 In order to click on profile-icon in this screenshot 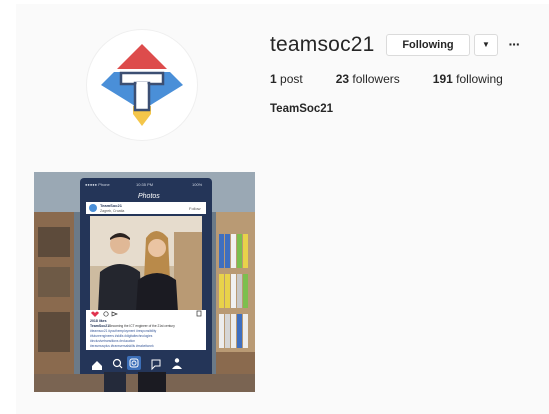, I will do `click(177, 360)`.